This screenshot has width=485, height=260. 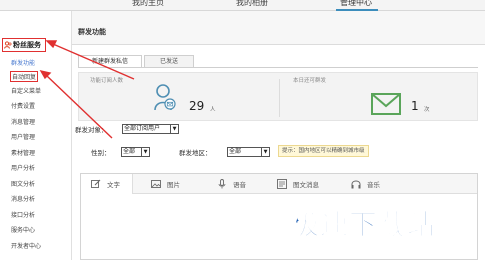 I want to click on microphone-icon, so click(x=222, y=184).